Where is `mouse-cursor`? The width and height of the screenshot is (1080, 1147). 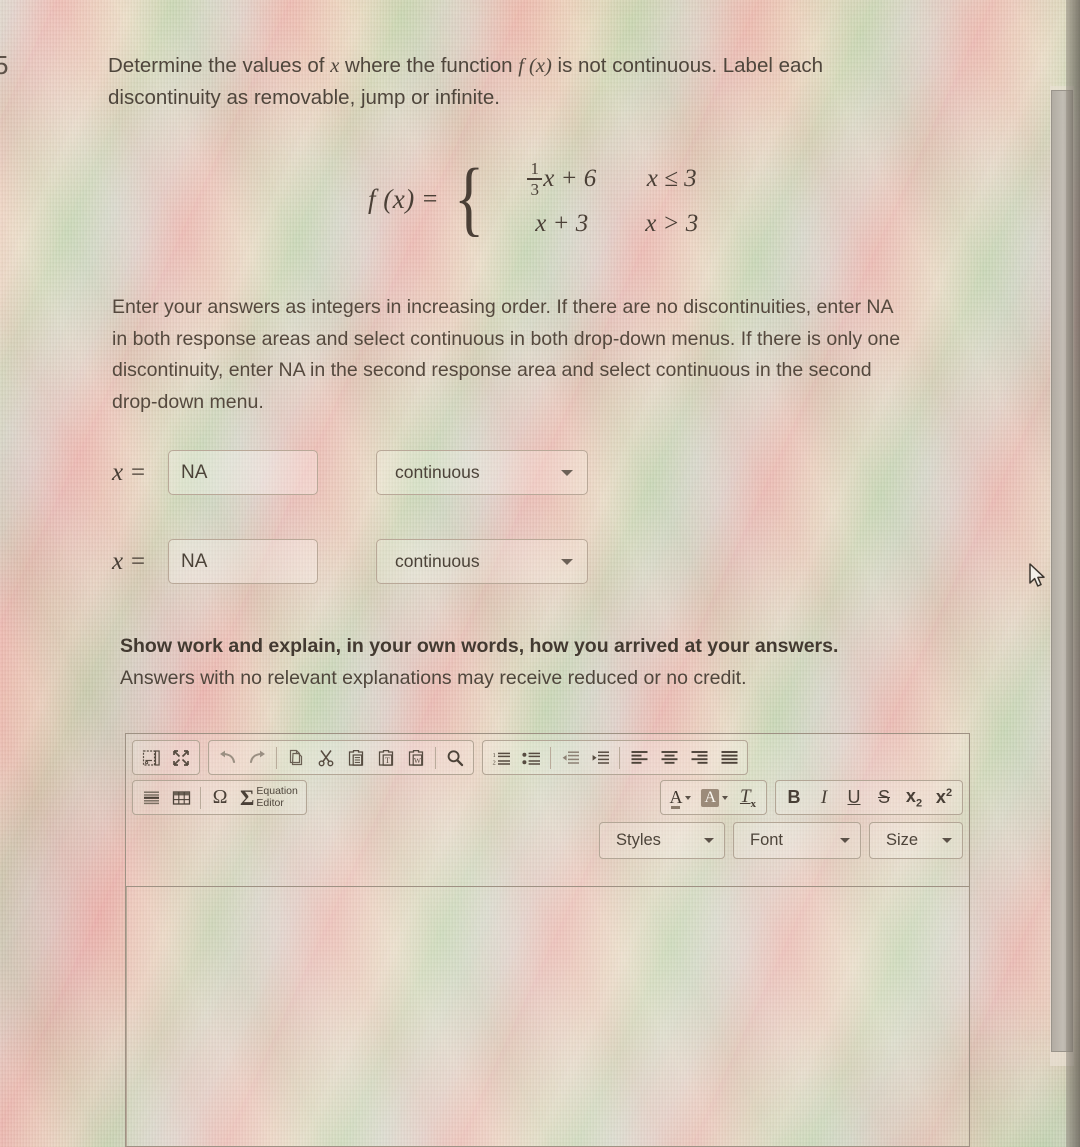
mouse-cursor is located at coordinates (1038, 578).